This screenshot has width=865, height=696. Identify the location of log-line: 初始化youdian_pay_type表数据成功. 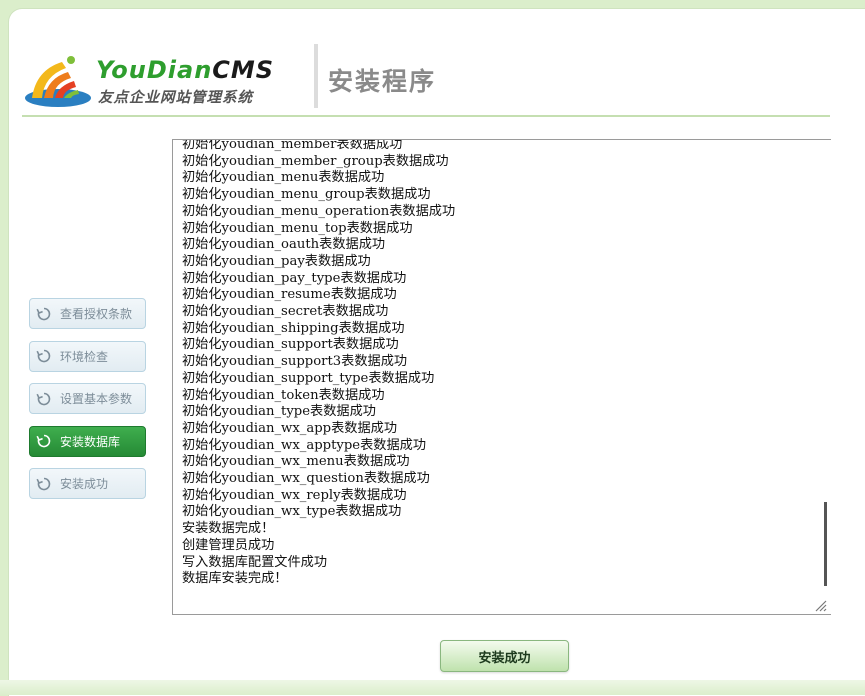
(294, 278).